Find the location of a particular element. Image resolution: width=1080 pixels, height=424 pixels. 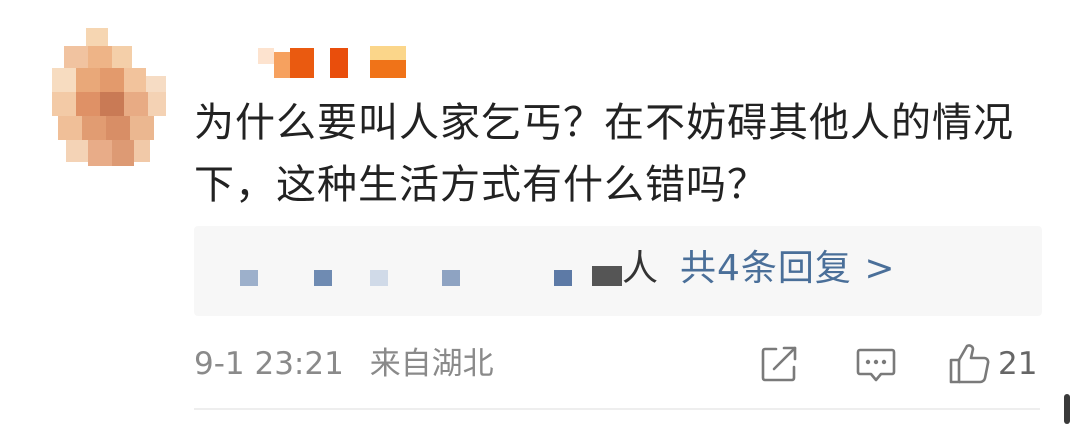

comment-button is located at coordinates (876, 364).